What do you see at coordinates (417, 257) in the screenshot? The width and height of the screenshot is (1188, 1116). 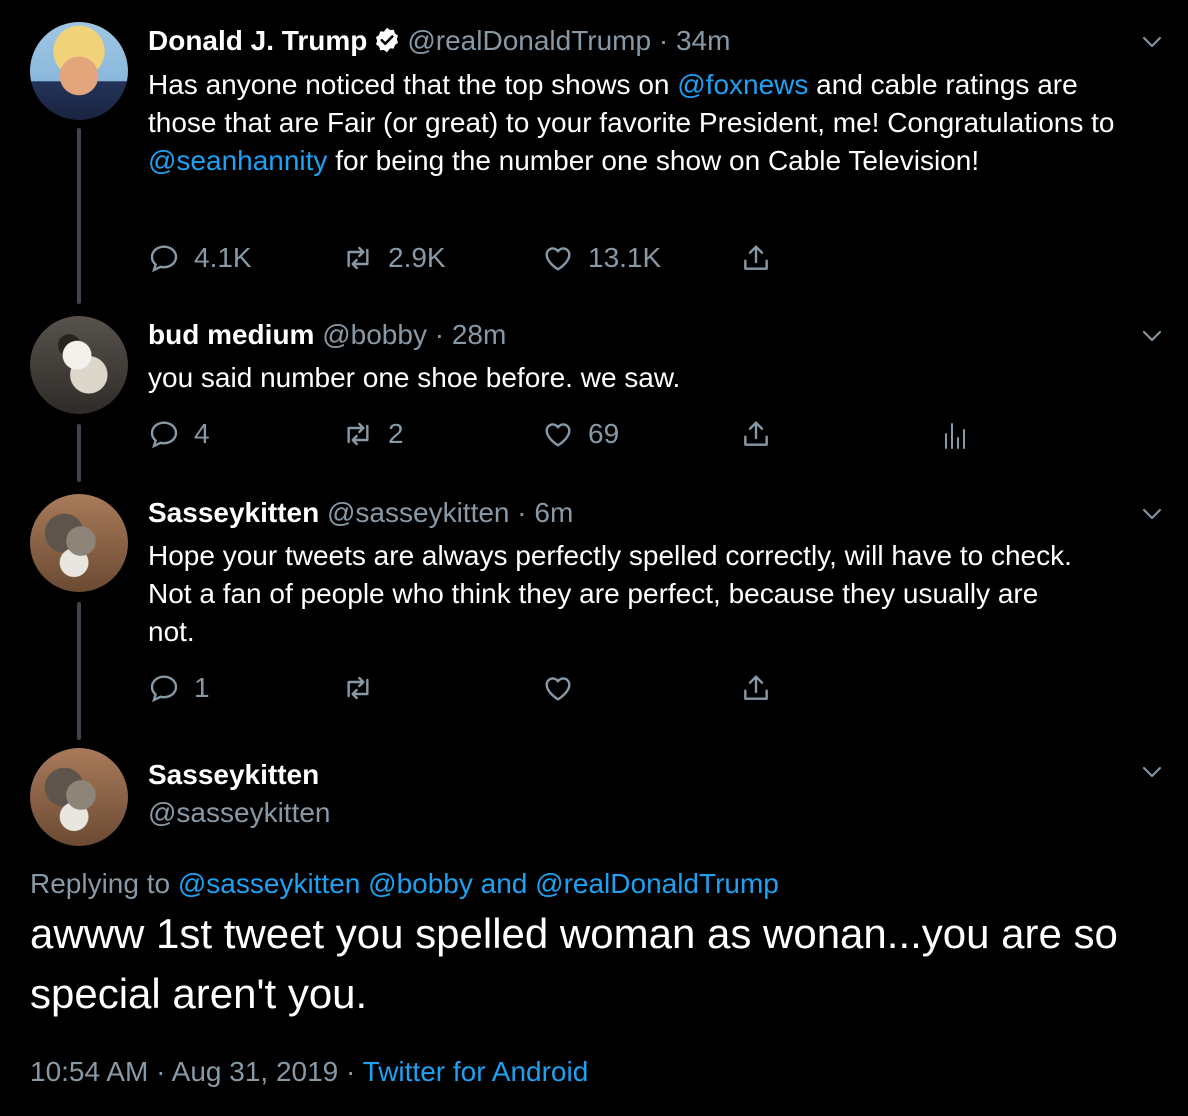 I see `retweet-count: 2.9K` at bounding box center [417, 257].